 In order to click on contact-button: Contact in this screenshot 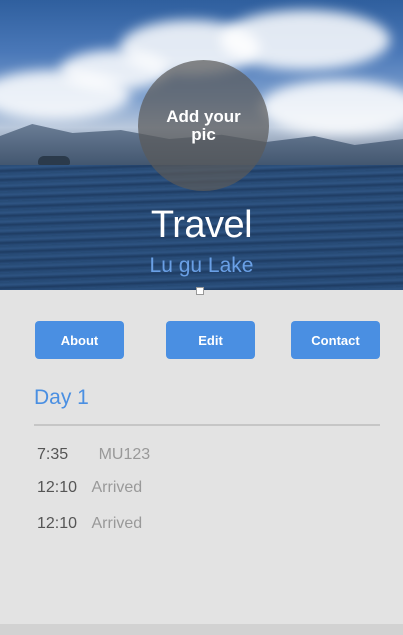, I will do `click(335, 340)`.